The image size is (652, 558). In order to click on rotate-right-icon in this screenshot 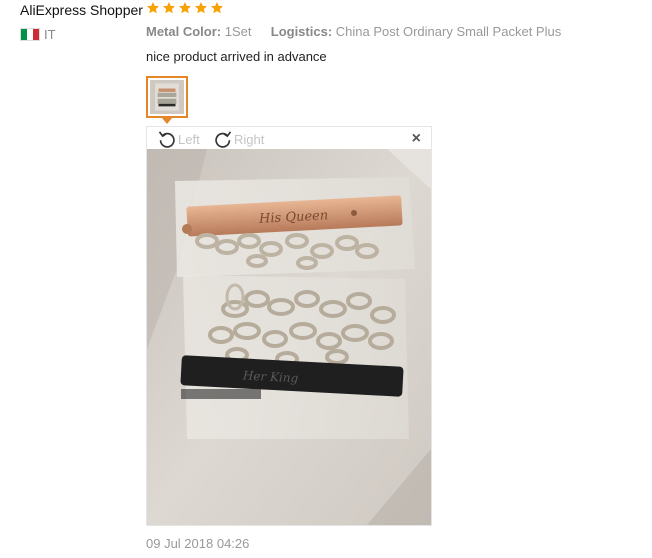, I will do `click(223, 139)`.